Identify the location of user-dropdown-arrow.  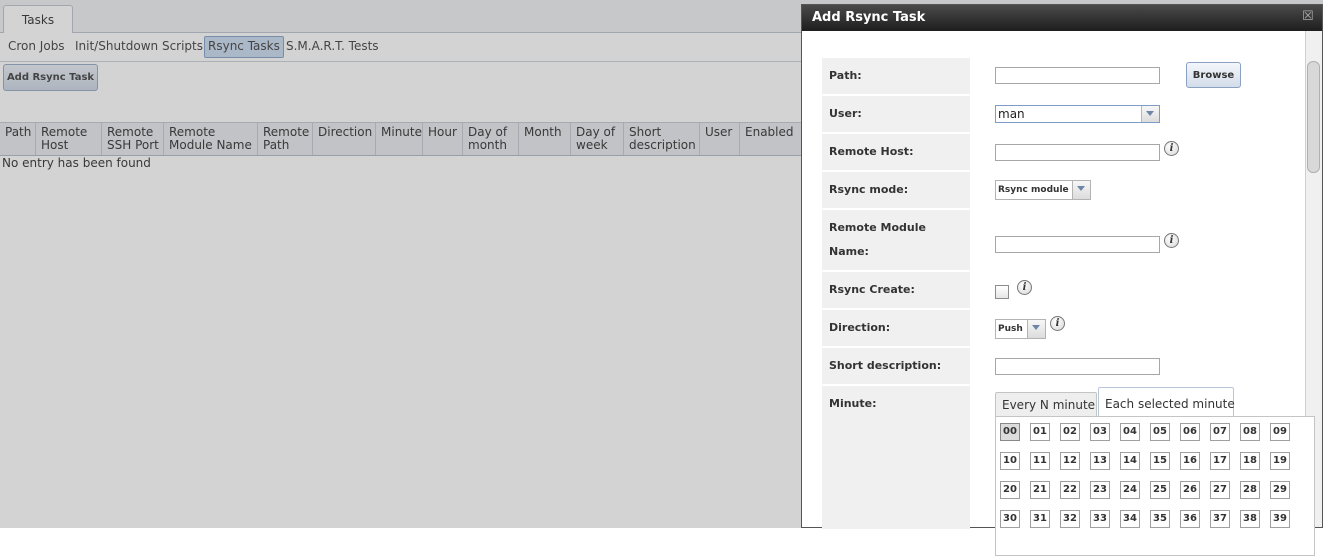
(1150, 114).